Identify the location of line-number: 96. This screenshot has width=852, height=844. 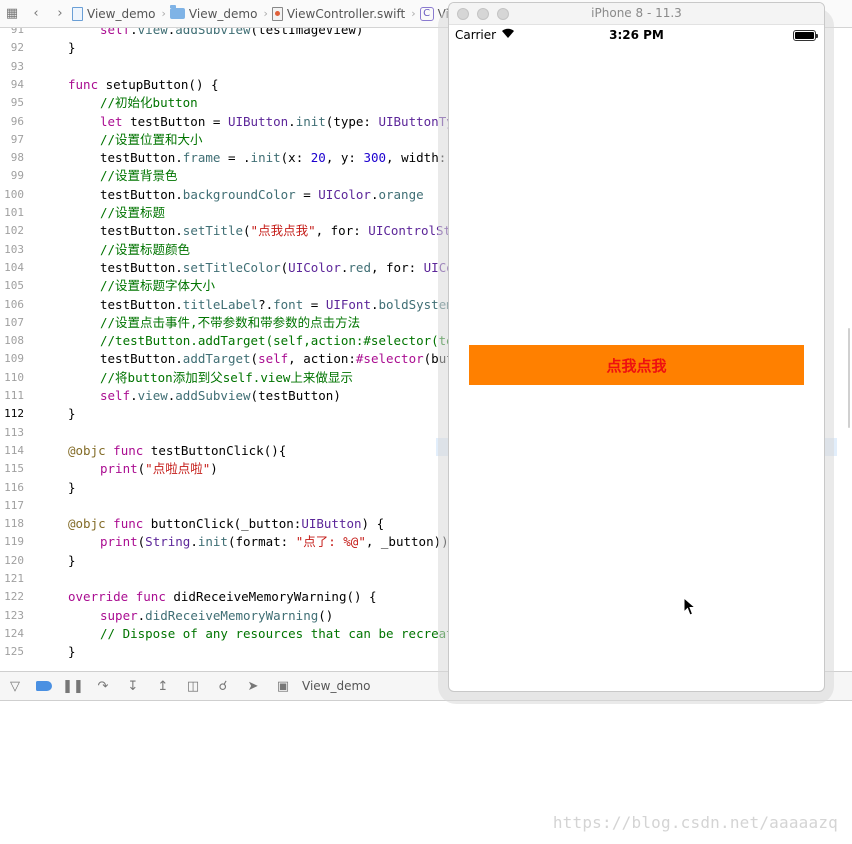
(17, 121).